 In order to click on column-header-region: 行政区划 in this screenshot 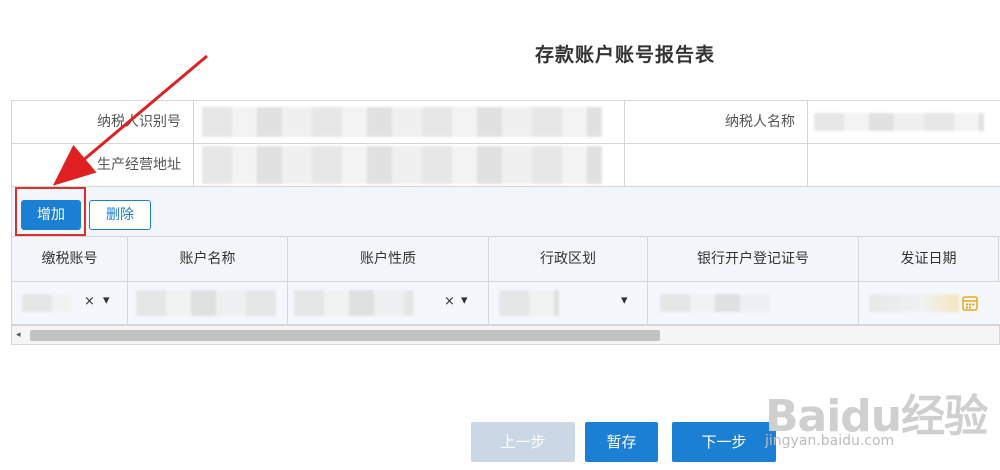, I will do `click(568, 259)`.